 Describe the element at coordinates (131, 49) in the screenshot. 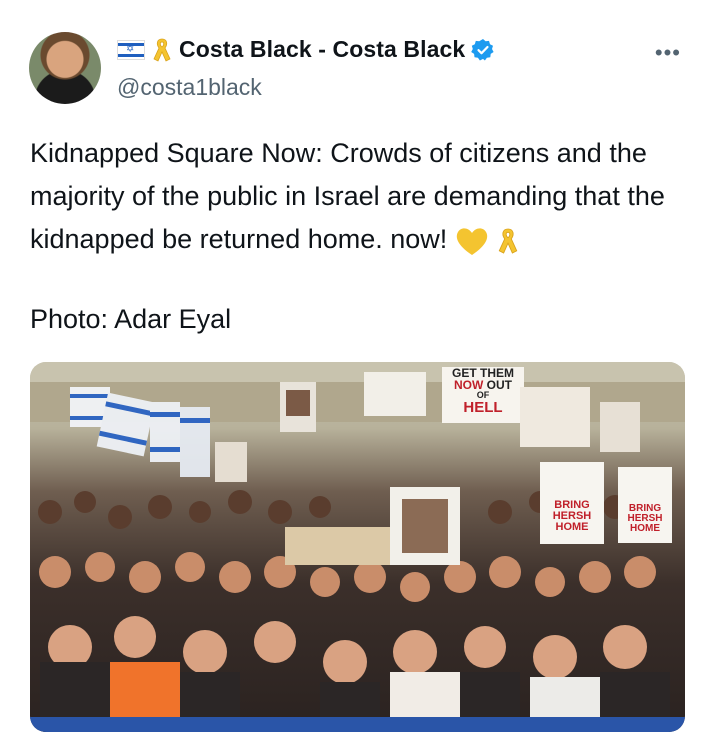

I see `israel-flag-icon: ✡` at that location.